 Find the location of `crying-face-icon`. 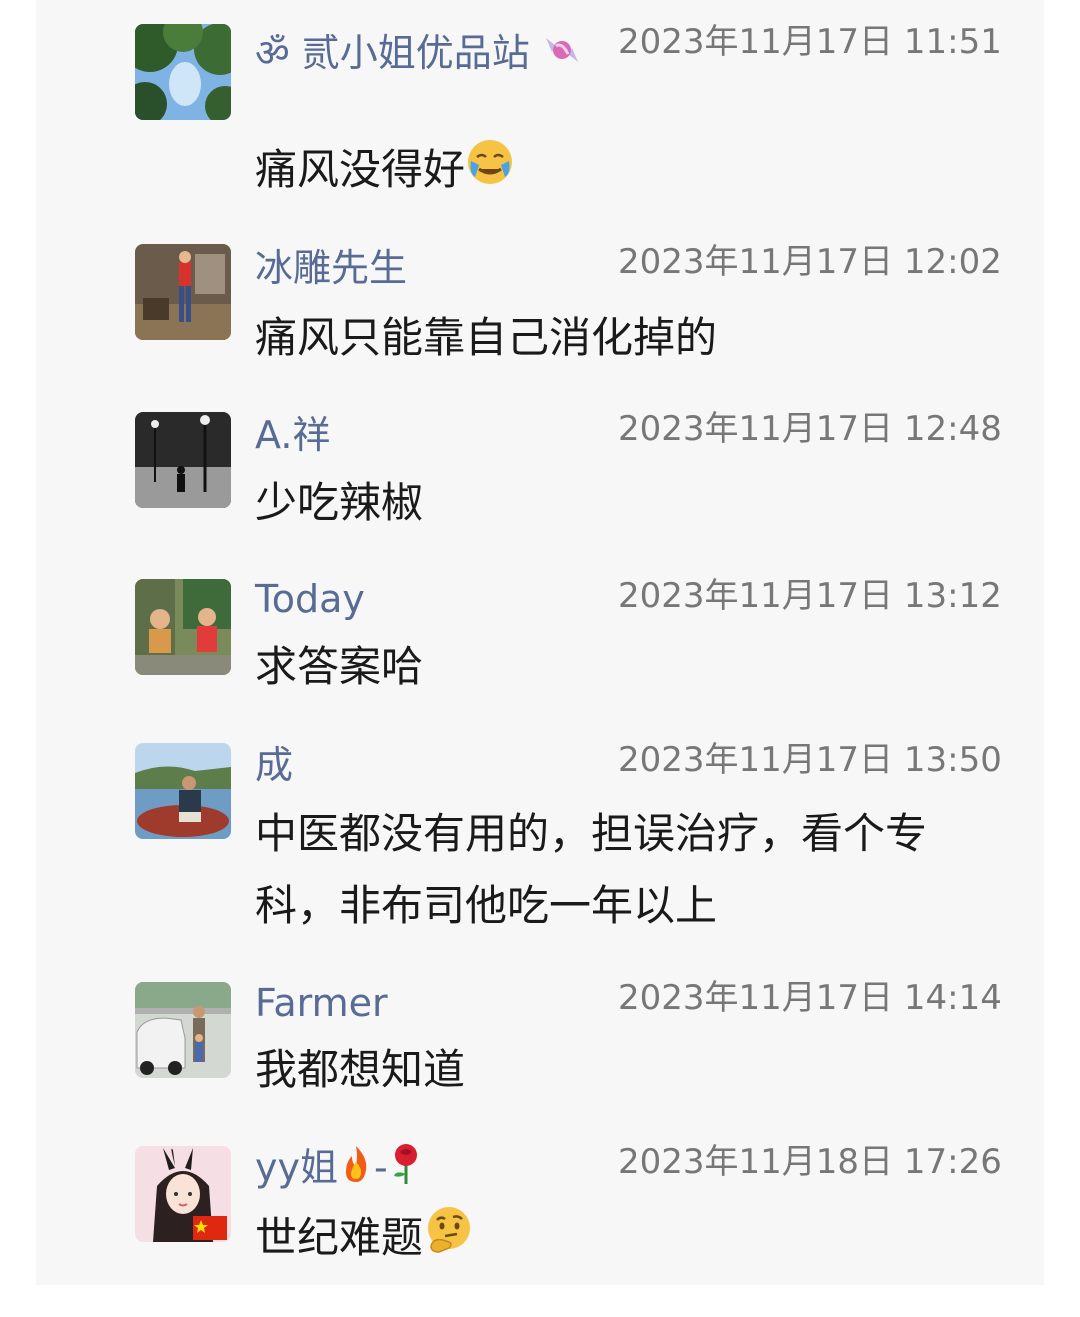

crying-face-icon is located at coordinates (490, 173).